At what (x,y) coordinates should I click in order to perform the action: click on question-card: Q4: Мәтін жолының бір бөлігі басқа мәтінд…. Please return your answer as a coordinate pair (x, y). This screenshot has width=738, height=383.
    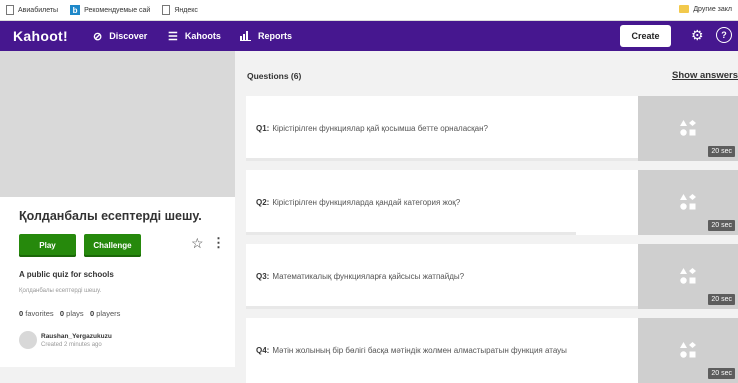
    Looking at the image, I should click on (492, 350).